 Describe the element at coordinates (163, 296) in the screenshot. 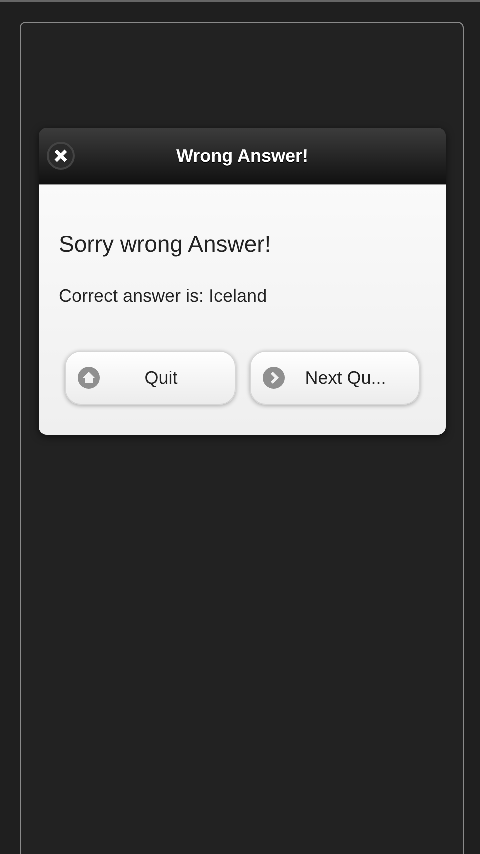

I see `dialog-message: Correct answer is: Iceland` at that location.